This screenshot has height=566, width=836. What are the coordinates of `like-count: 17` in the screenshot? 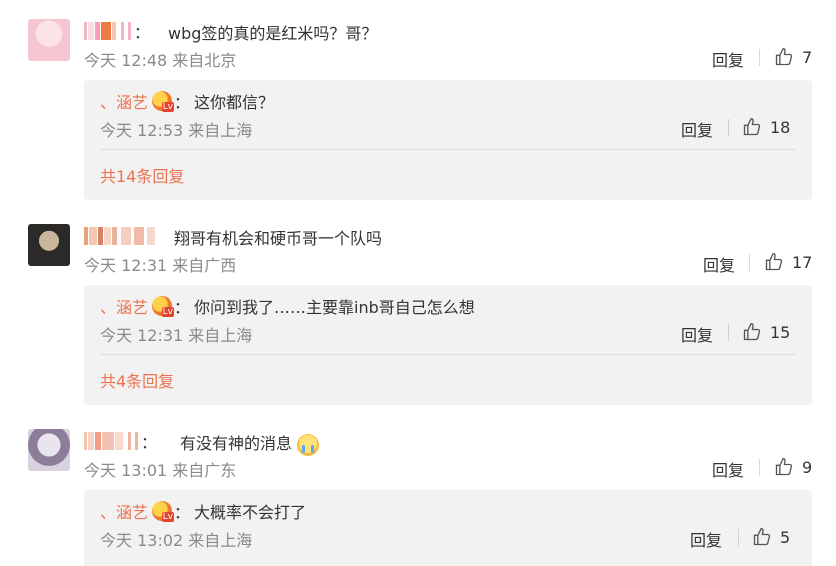 It's located at (802, 262).